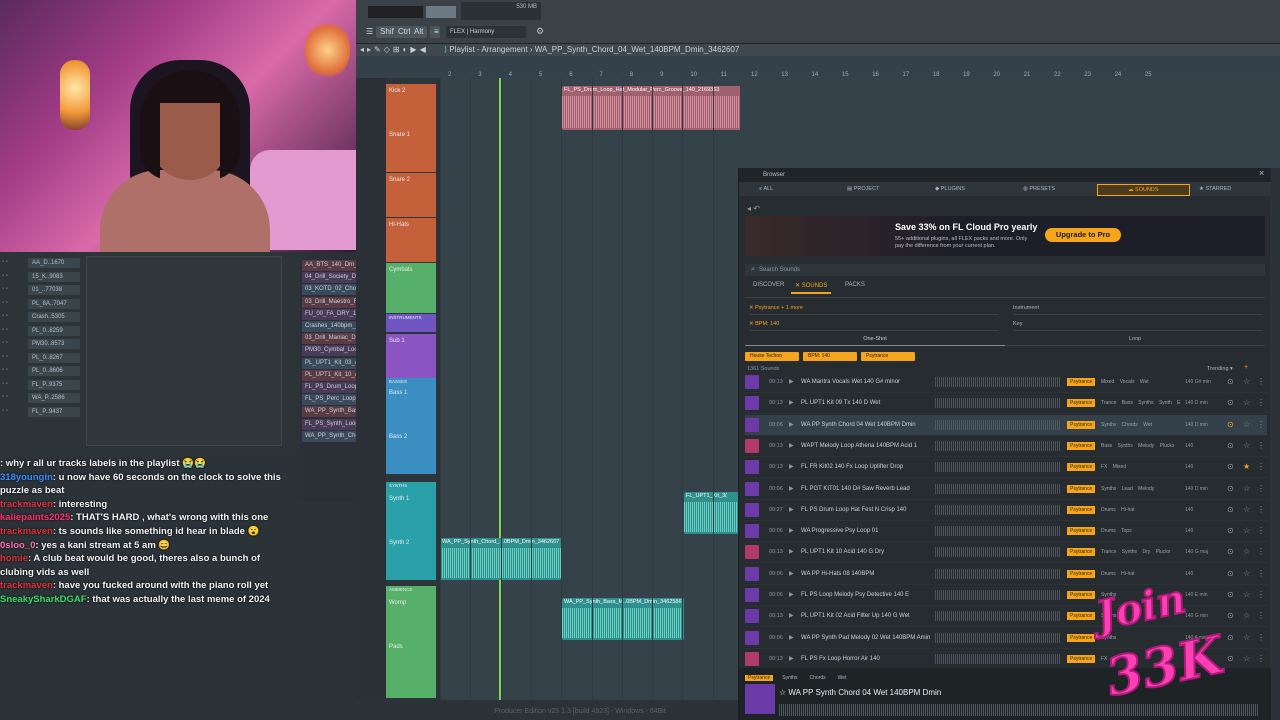 The image size is (1280, 720). Describe the element at coordinates (54, 330) in the screenshot. I see `mixer-insert: PL_0..8259` at that location.